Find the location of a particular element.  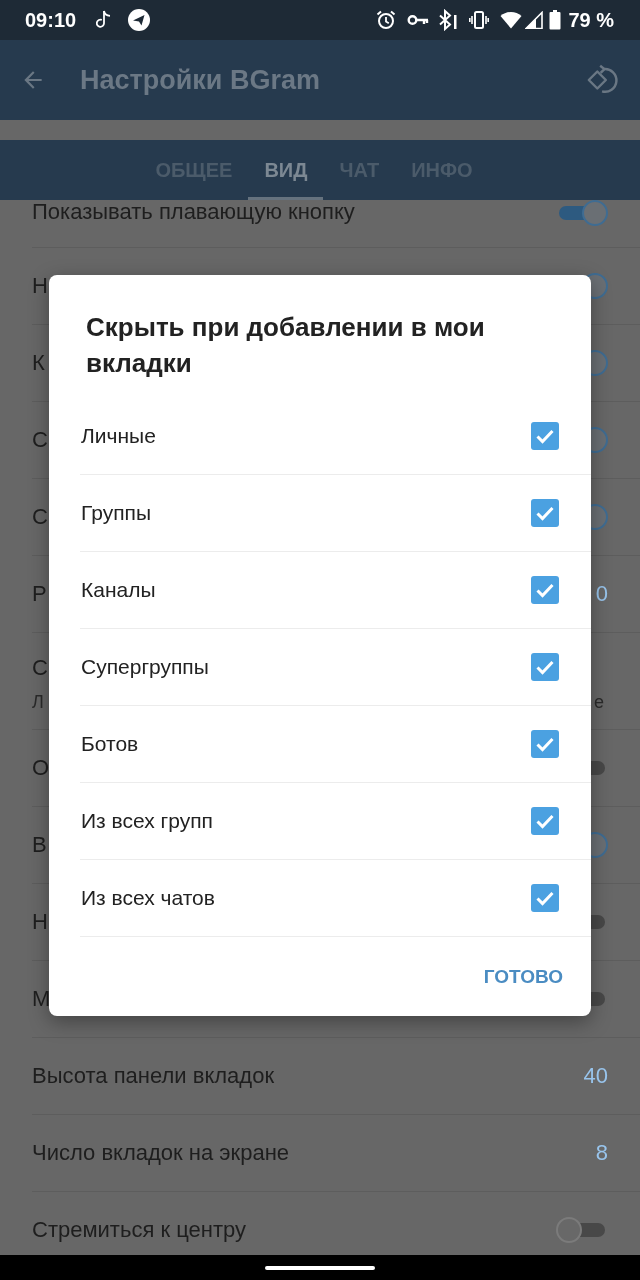

setting-label: Показывать плавающую кнопку is located at coordinates (193, 212).